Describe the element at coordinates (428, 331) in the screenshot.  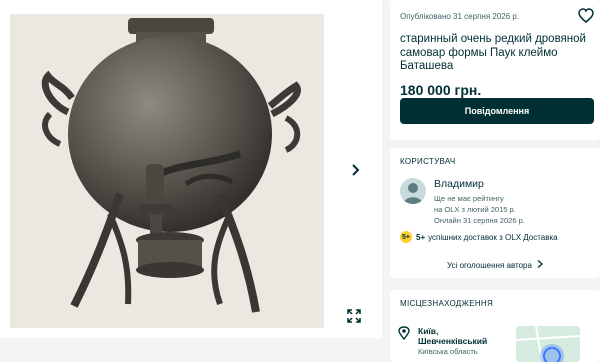
I see `city-name: Київ,` at that location.